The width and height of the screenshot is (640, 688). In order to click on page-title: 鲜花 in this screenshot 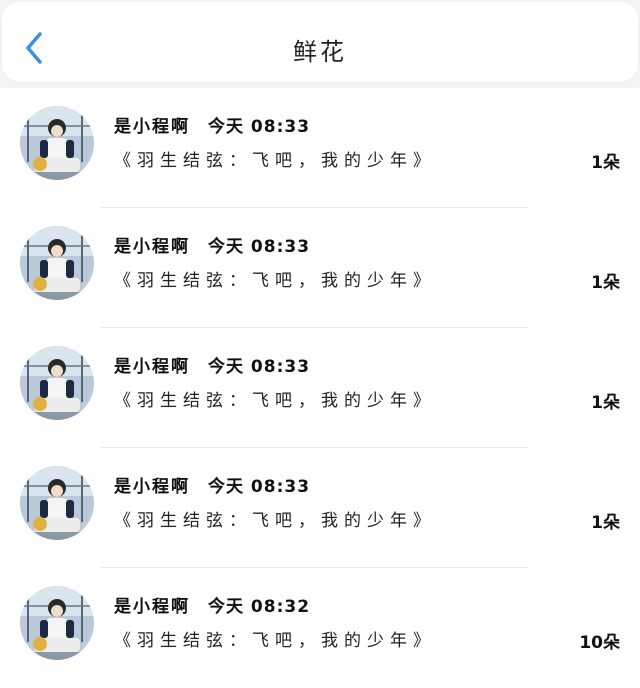, I will do `click(320, 52)`.